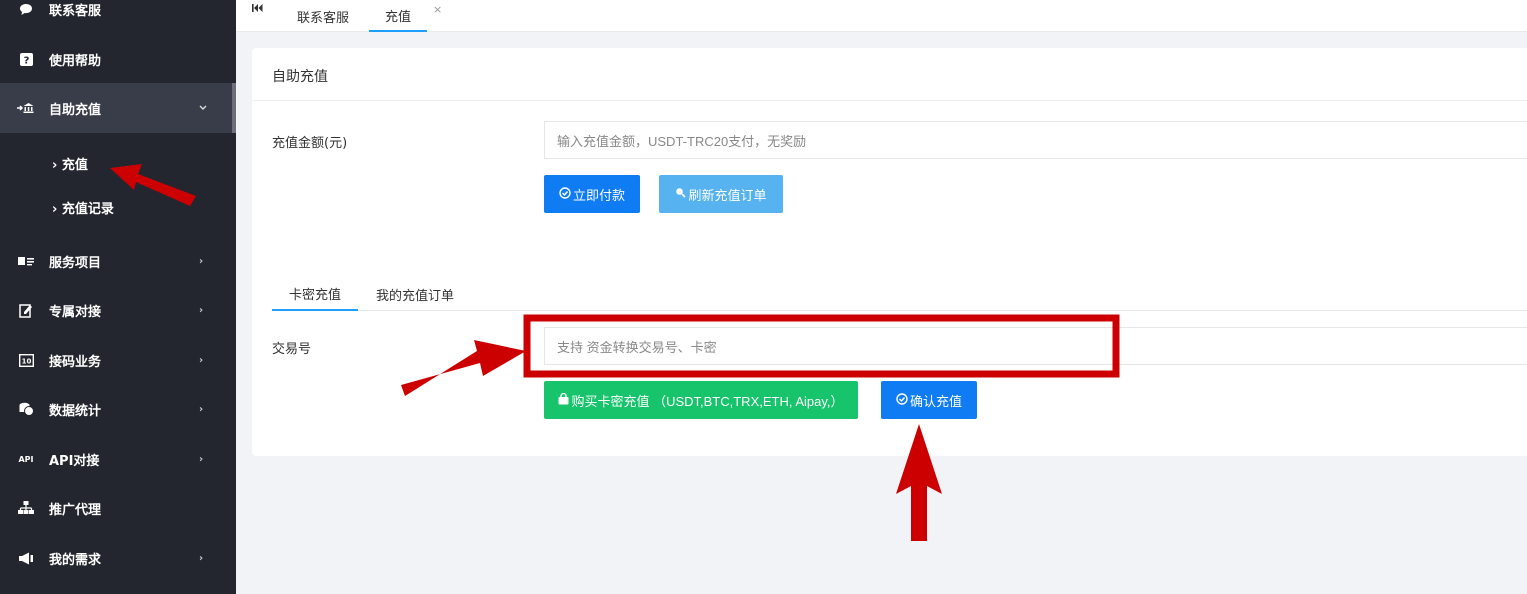 The height and width of the screenshot is (594, 1527). I want to click on sidebar-subitem-label: › 充值, so click(70, 165).